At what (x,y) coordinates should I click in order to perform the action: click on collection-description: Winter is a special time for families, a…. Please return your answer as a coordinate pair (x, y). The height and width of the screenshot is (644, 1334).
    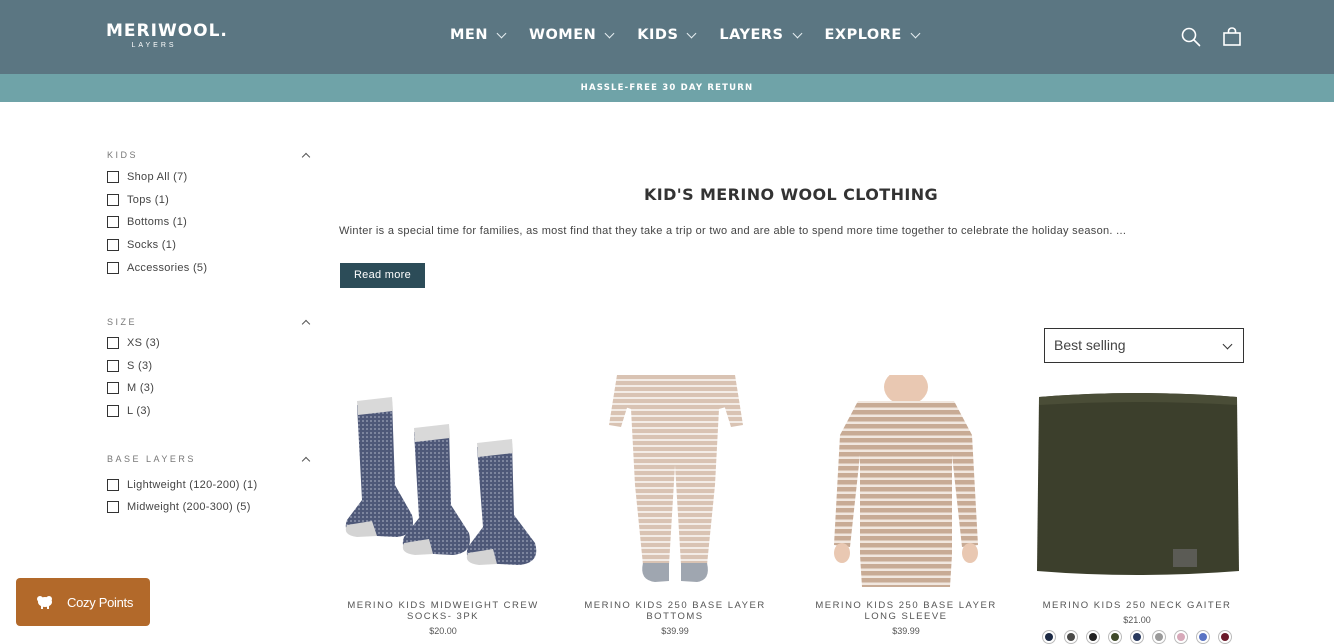
    Looking at the image, I should click on (733, 231).